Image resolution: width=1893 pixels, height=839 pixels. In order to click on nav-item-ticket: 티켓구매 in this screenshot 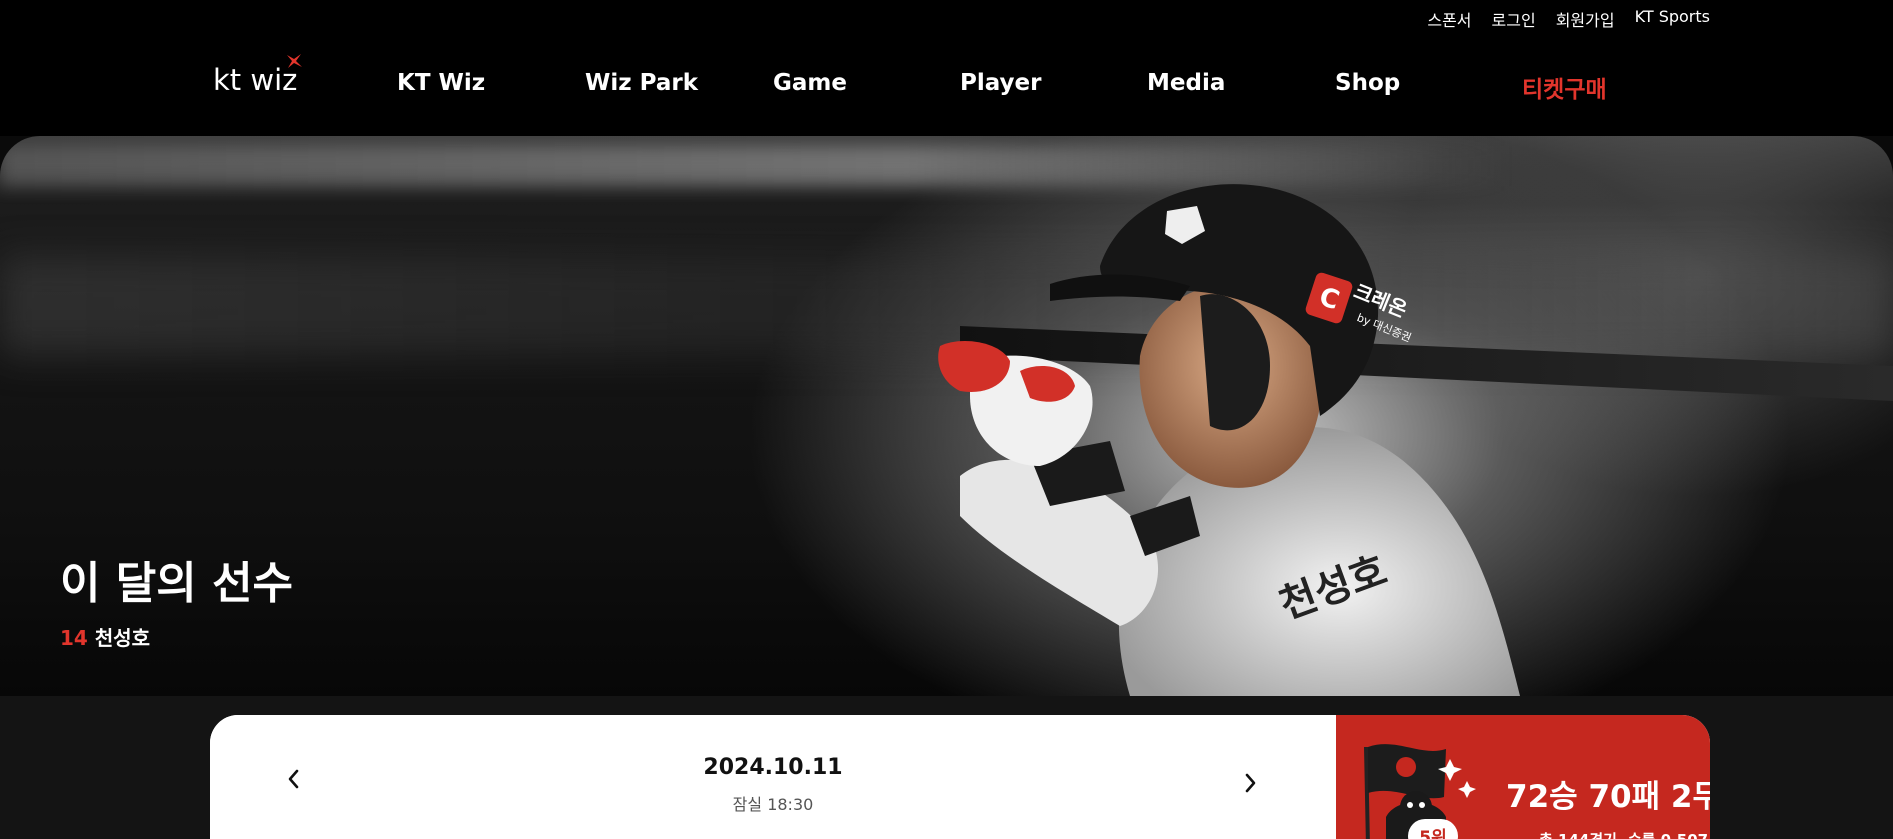, I will do `click(1564, 87)`.